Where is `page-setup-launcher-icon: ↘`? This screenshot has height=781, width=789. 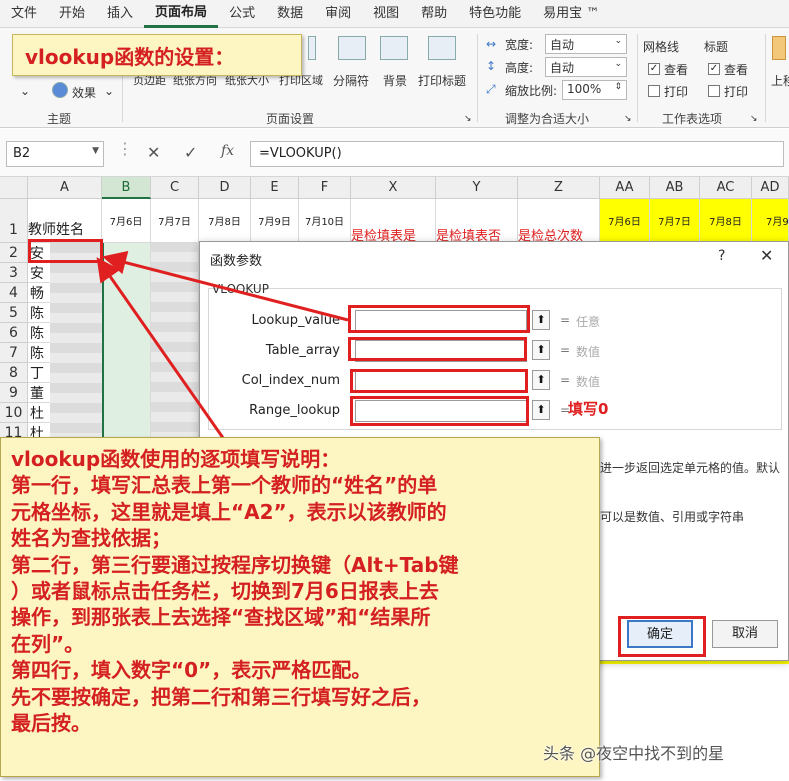
page-setup-launcher-icon: ↘ is located at coordinates (468, 119).